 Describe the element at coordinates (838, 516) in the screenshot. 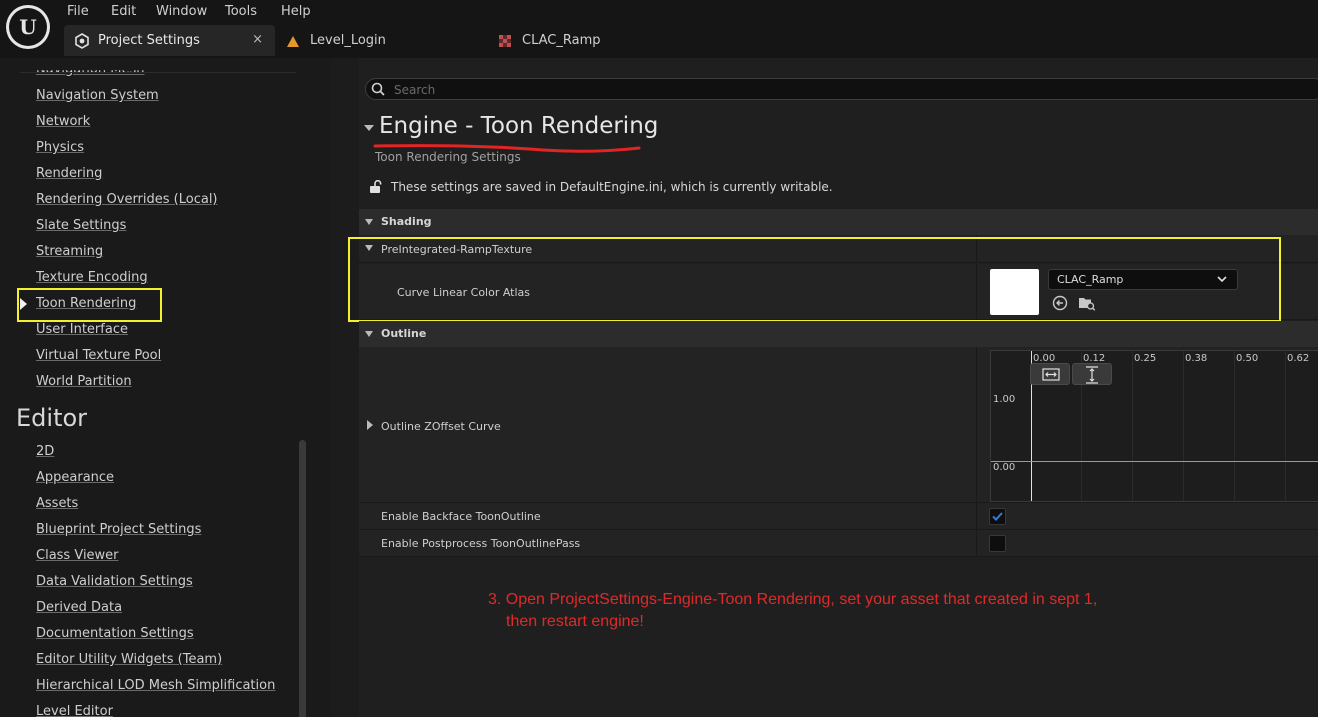

I see `property-row-backface-outline: Enable Backface ToonOutline` at that location.